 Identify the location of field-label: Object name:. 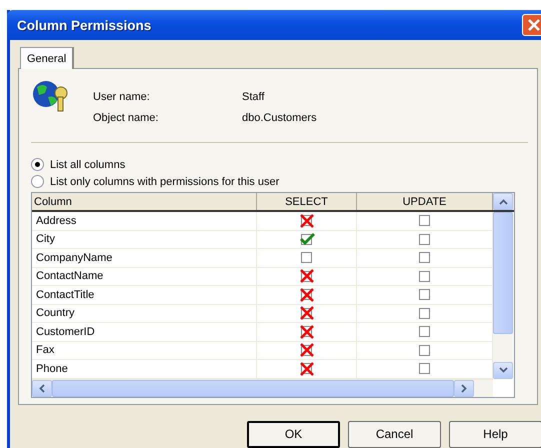
(126, 118).